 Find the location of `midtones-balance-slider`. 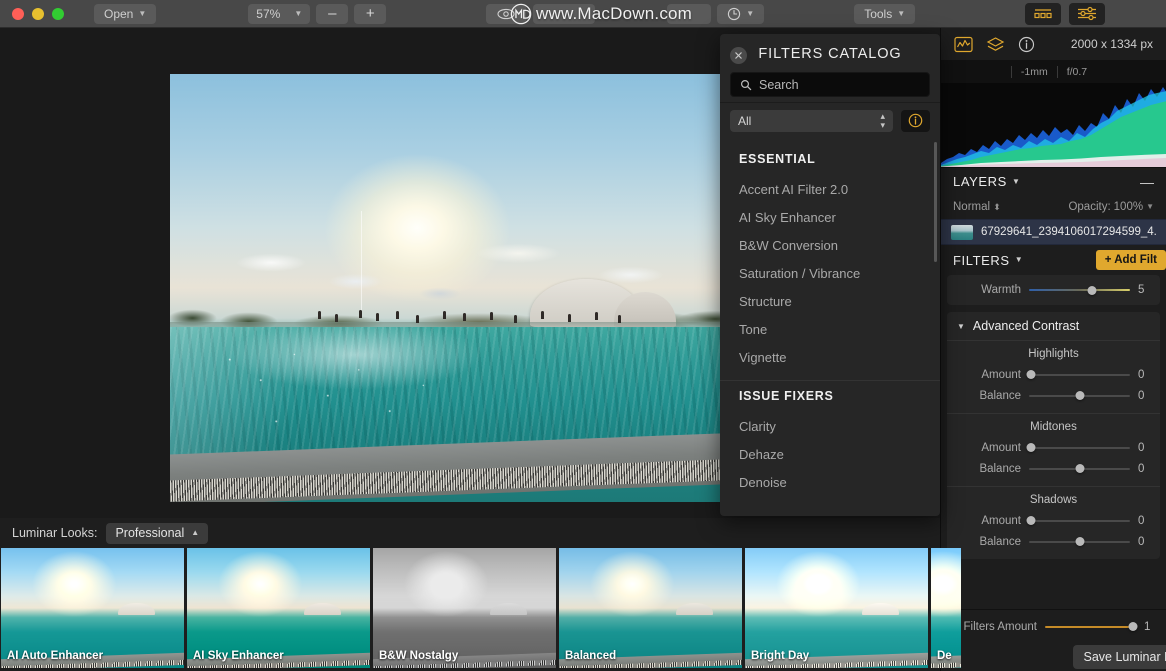

midtones-balance-slider is located at coordinates (1079, 469).